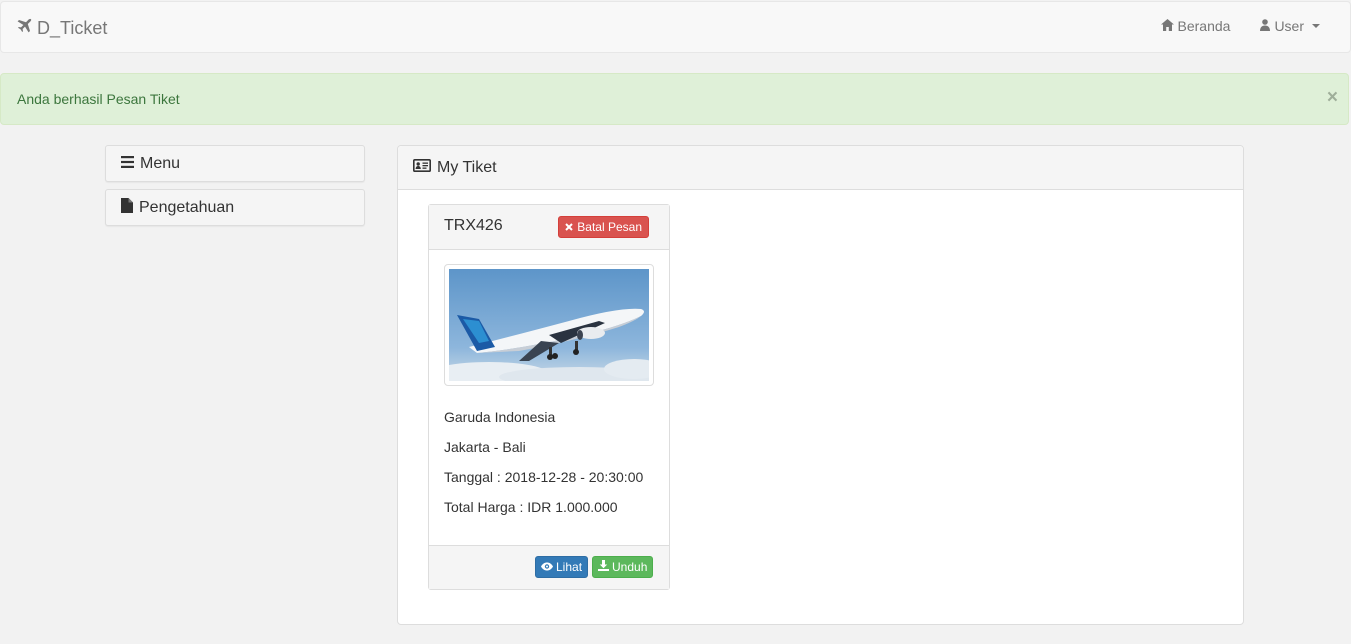 The height and width of the screenshot is (644, 1351). What do you see at coordinates (127, 207) in the screenshot?
I see `file-icon` at bounding box center [127, 207].